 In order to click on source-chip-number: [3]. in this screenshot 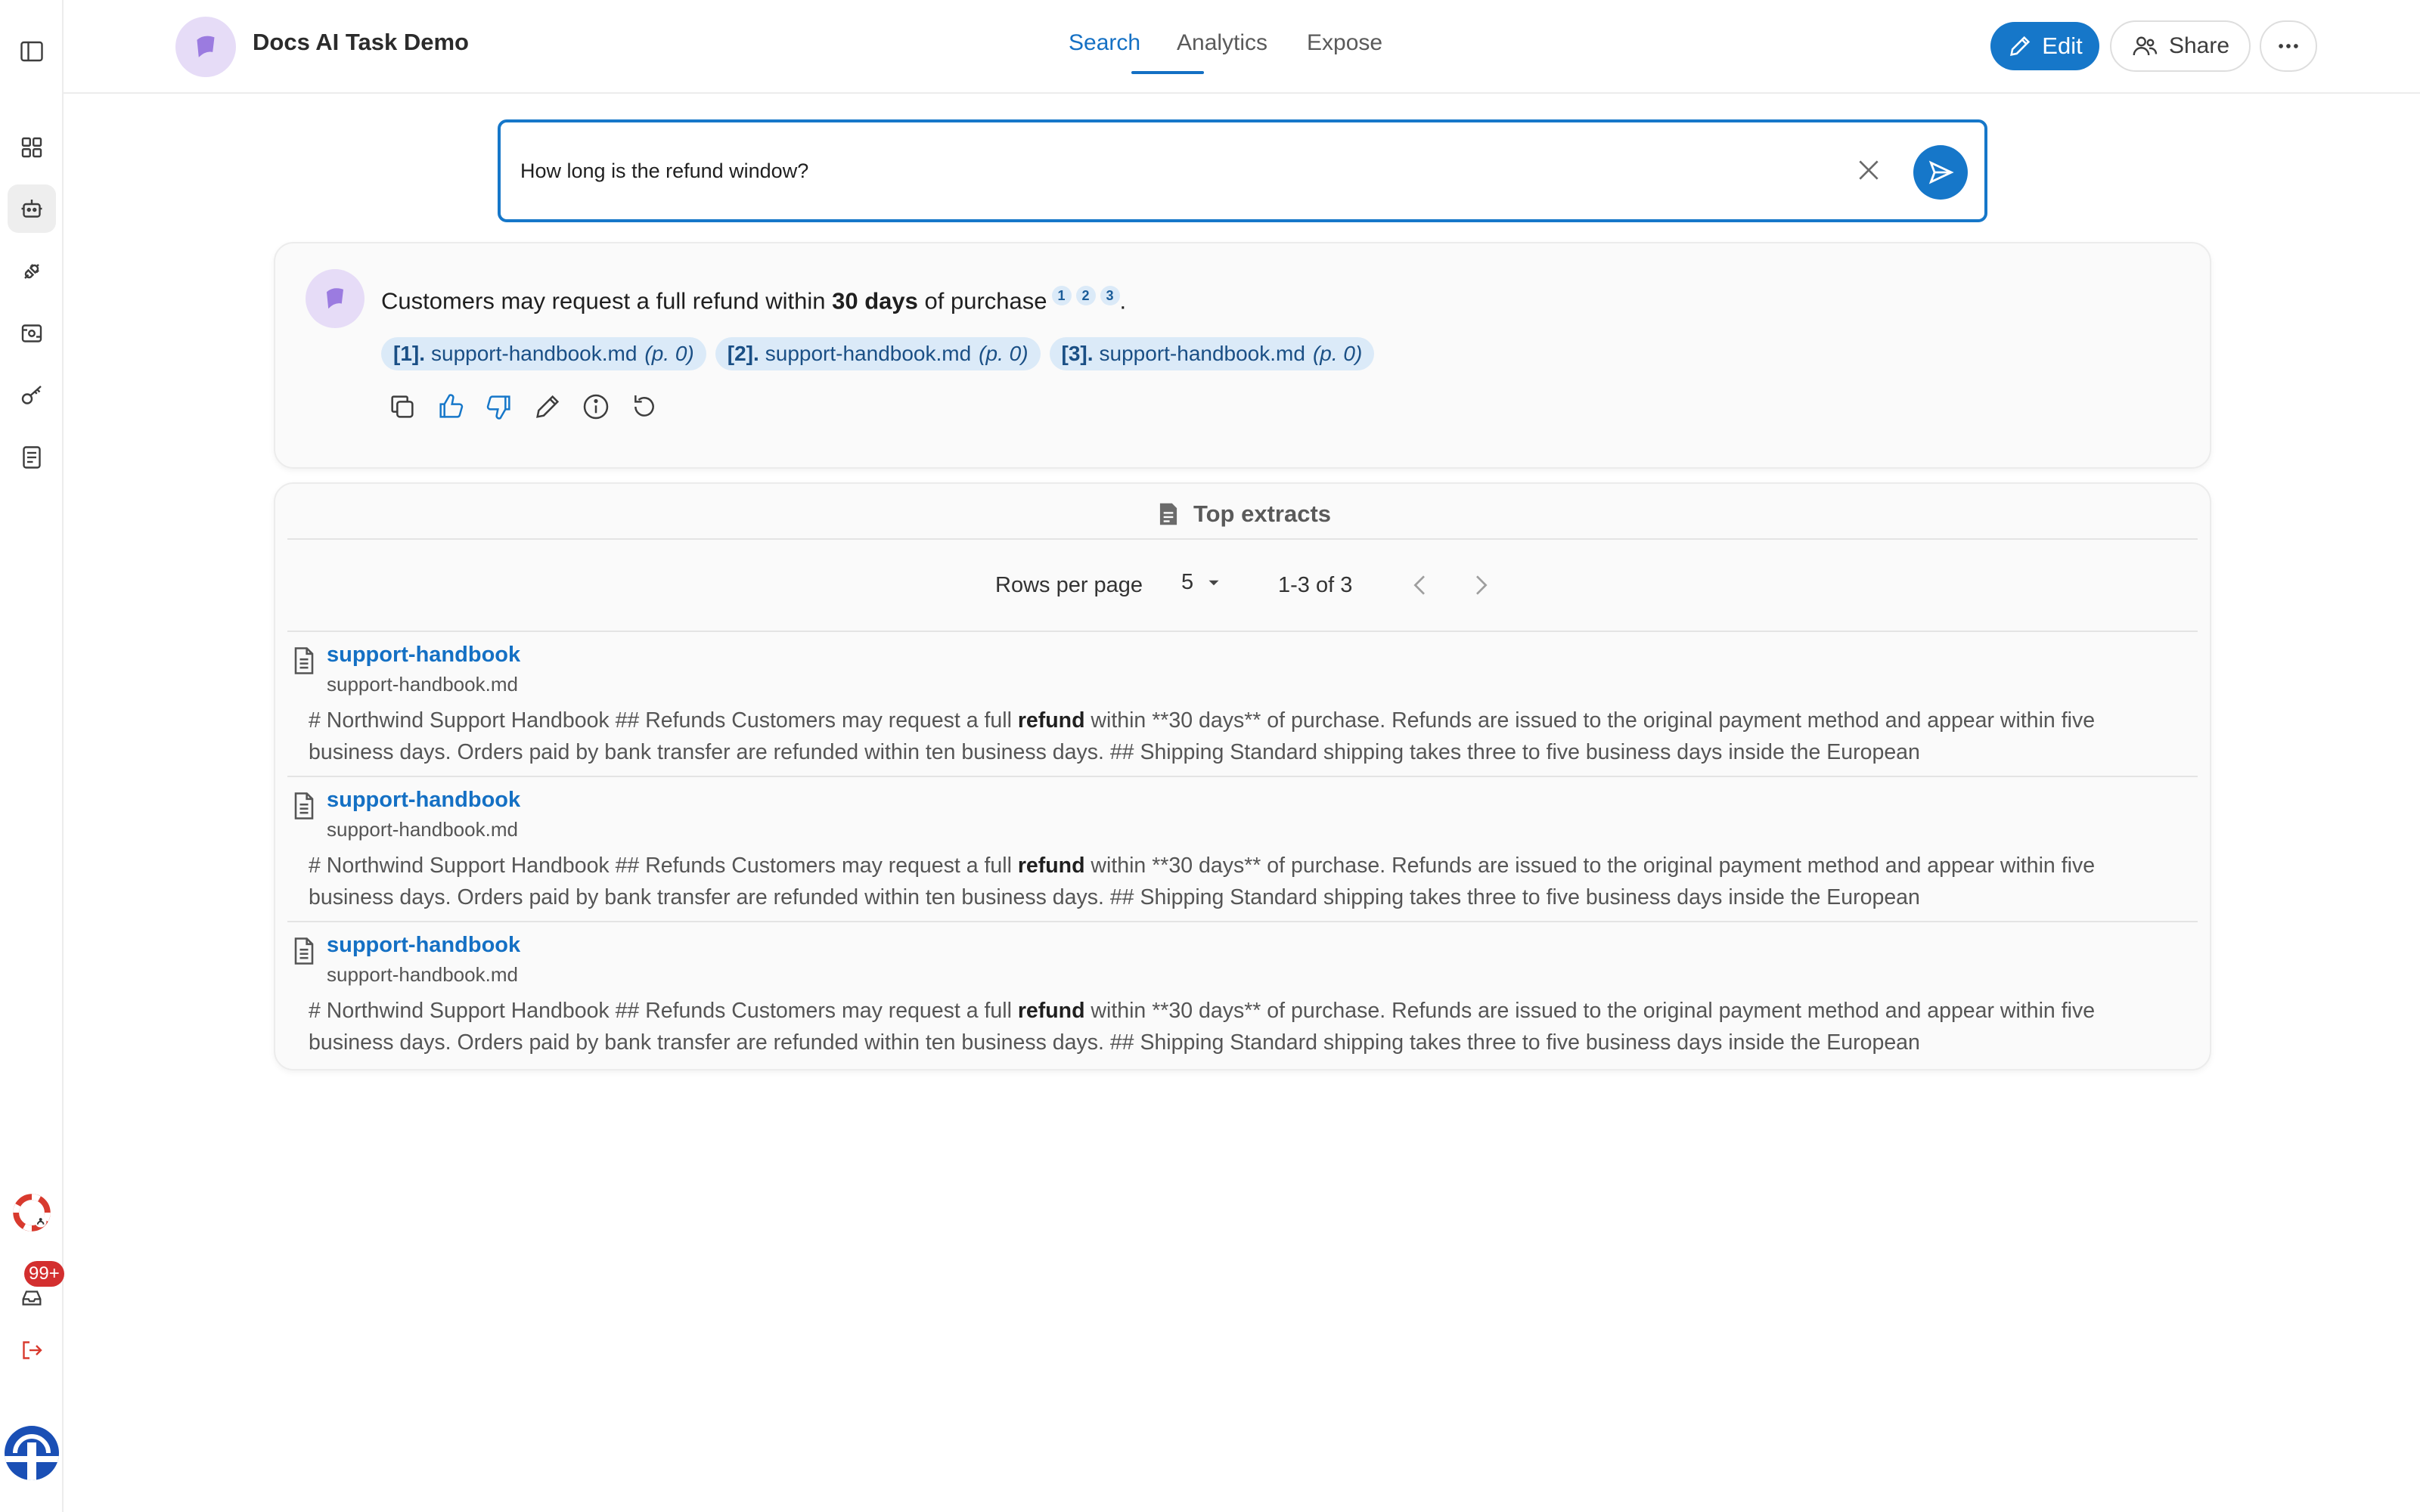, I will do `click(1077, 353)`.